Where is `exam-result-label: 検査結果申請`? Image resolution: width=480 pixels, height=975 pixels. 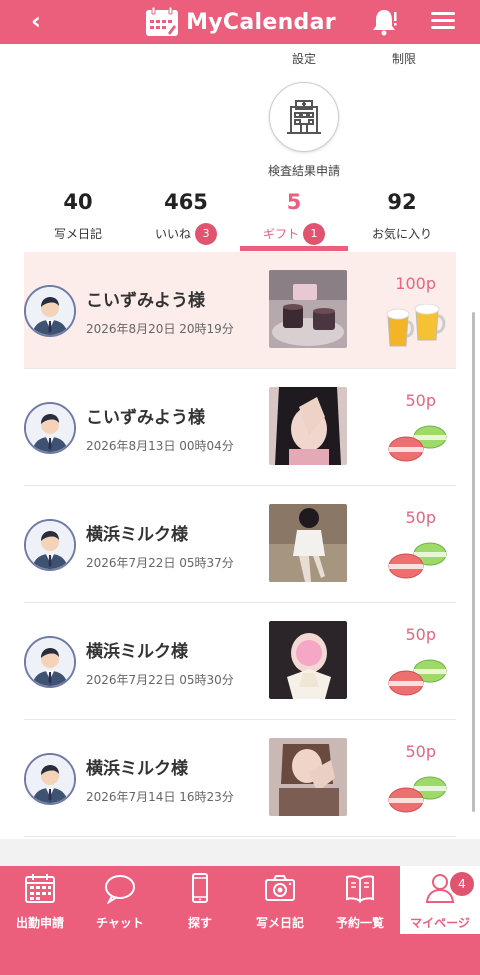 exam-result-label: 検査結果申請 is located at coordinates (303, 171).